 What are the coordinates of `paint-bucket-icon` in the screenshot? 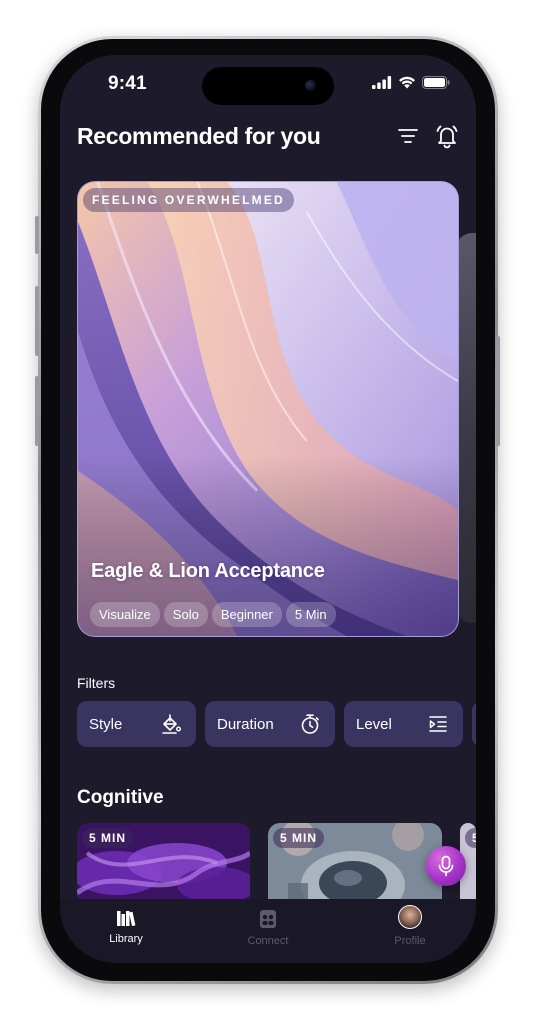 It's located at (172, 724).